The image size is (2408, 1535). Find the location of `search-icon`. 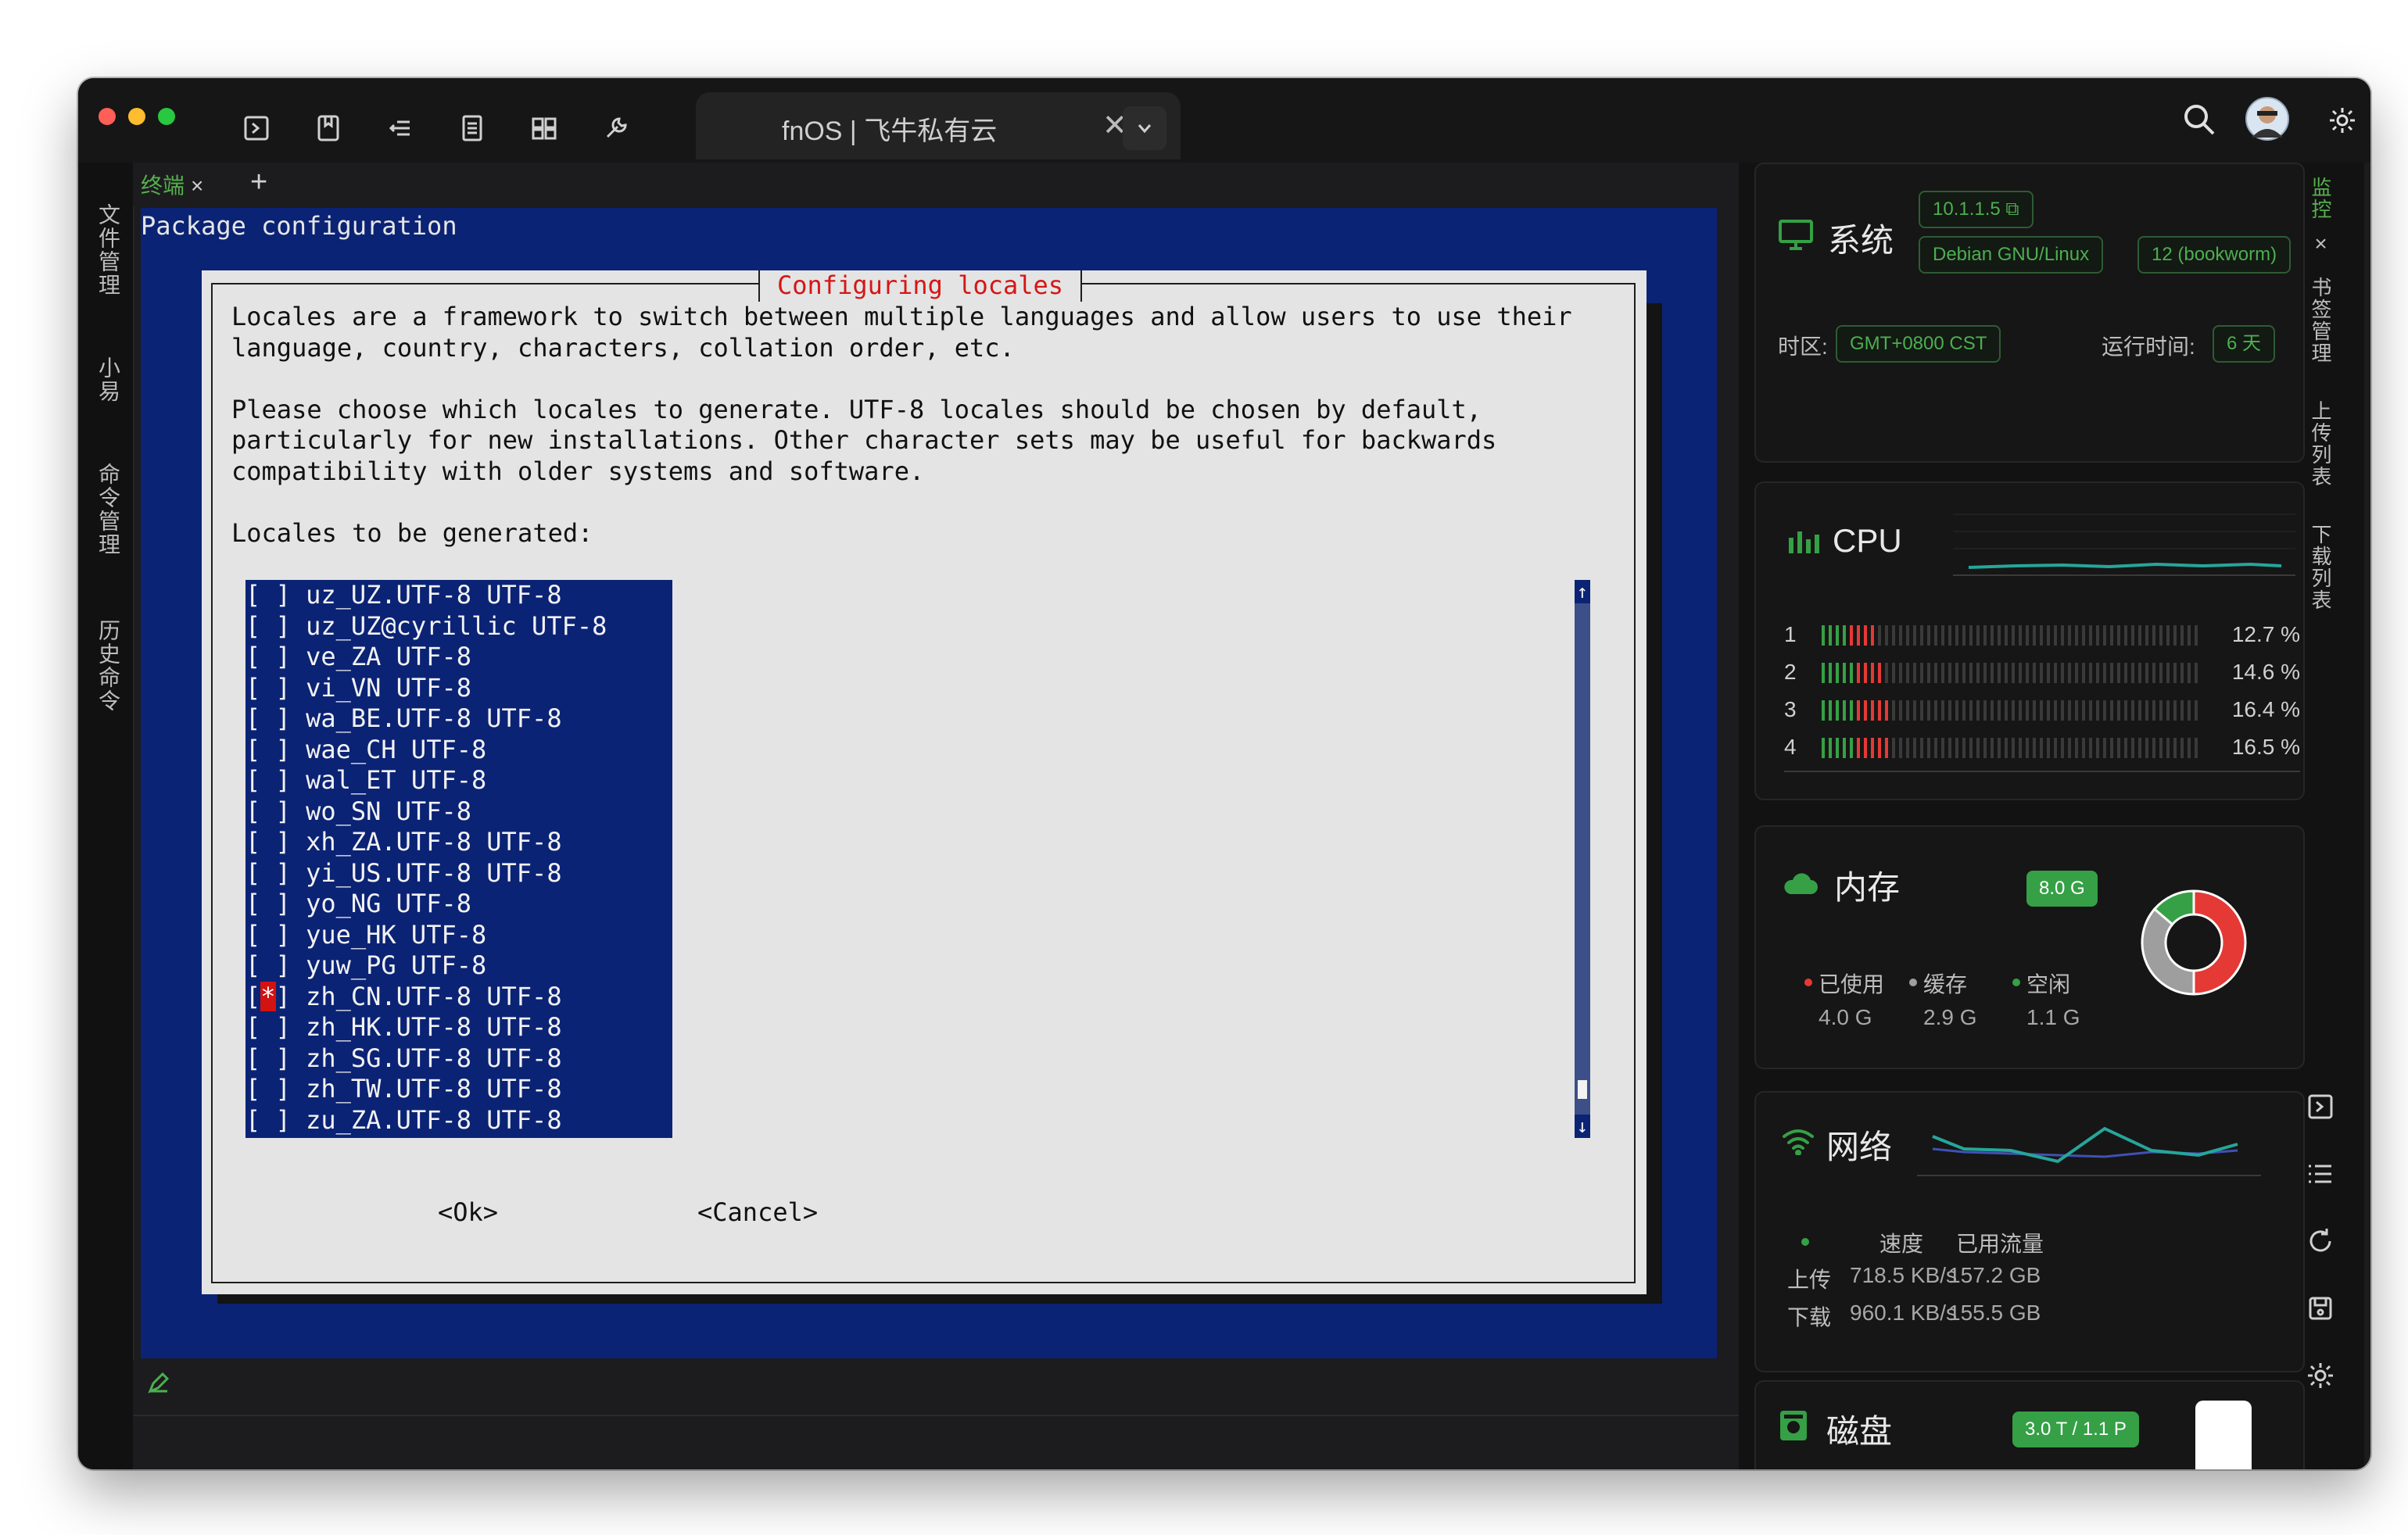

search-icon is located at coordinates (2199, 120).